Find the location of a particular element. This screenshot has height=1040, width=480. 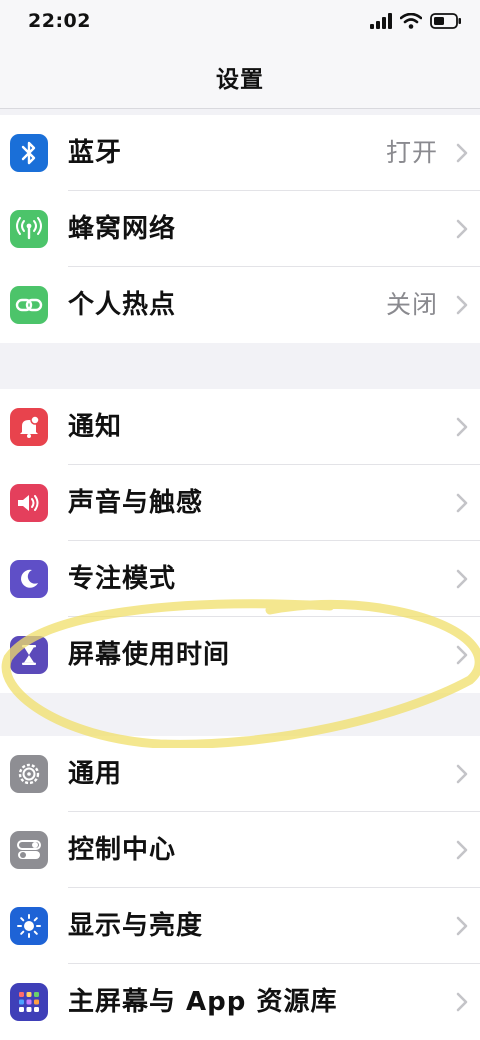

settings-row-label: 显示与亮度 is located at coordinates (136, 926).